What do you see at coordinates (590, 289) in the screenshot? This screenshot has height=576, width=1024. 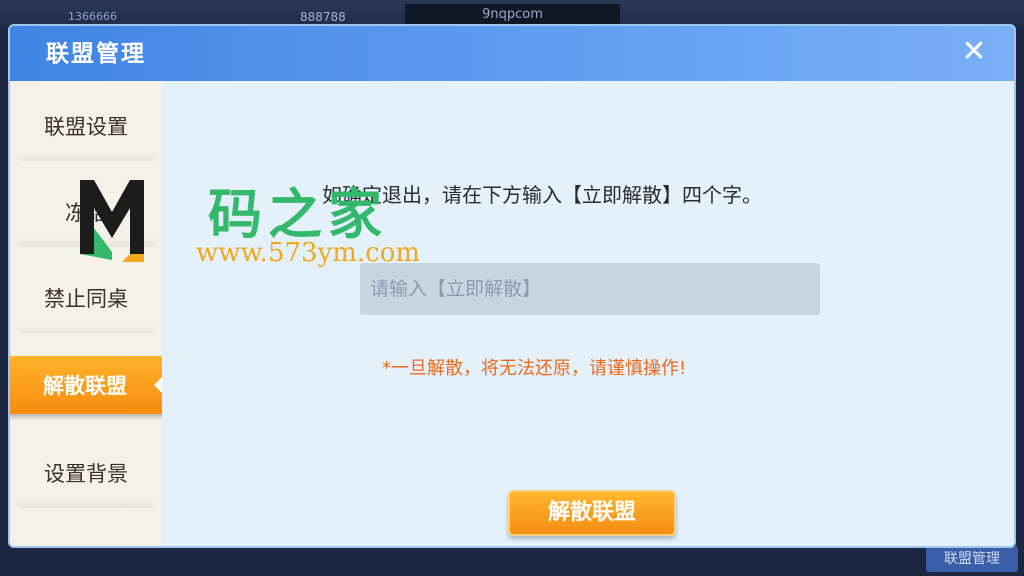 I see `confirm-text-input` at bounding box center [590, 289].